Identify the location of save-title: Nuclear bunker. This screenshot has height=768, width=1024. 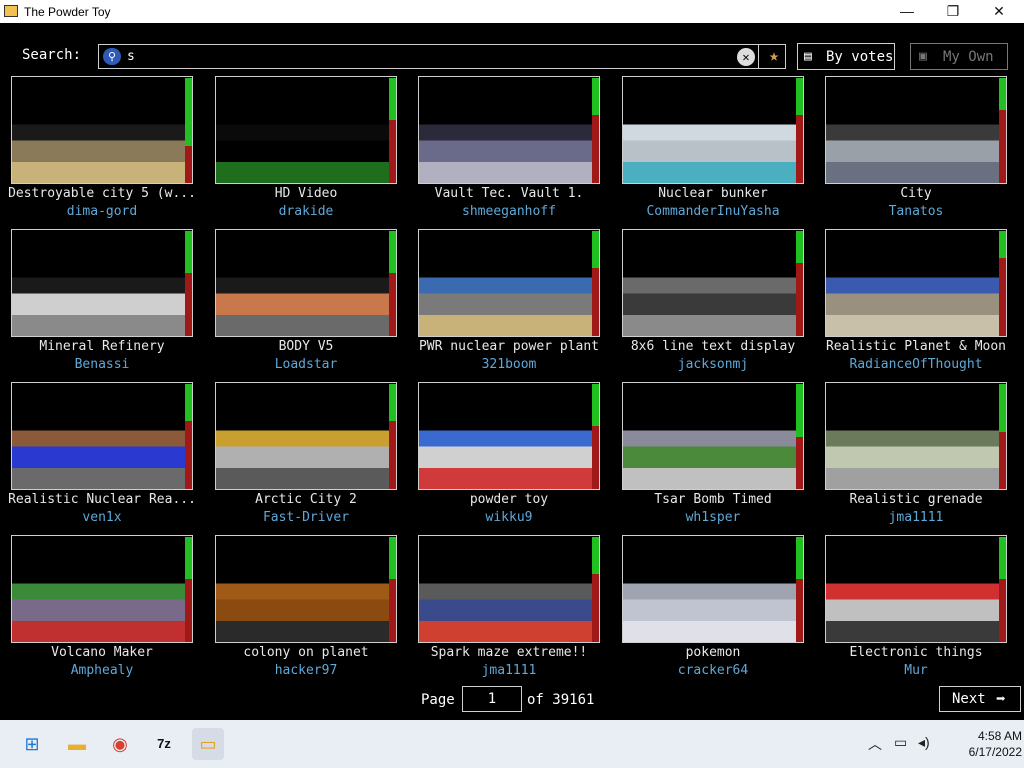
(713, 193).